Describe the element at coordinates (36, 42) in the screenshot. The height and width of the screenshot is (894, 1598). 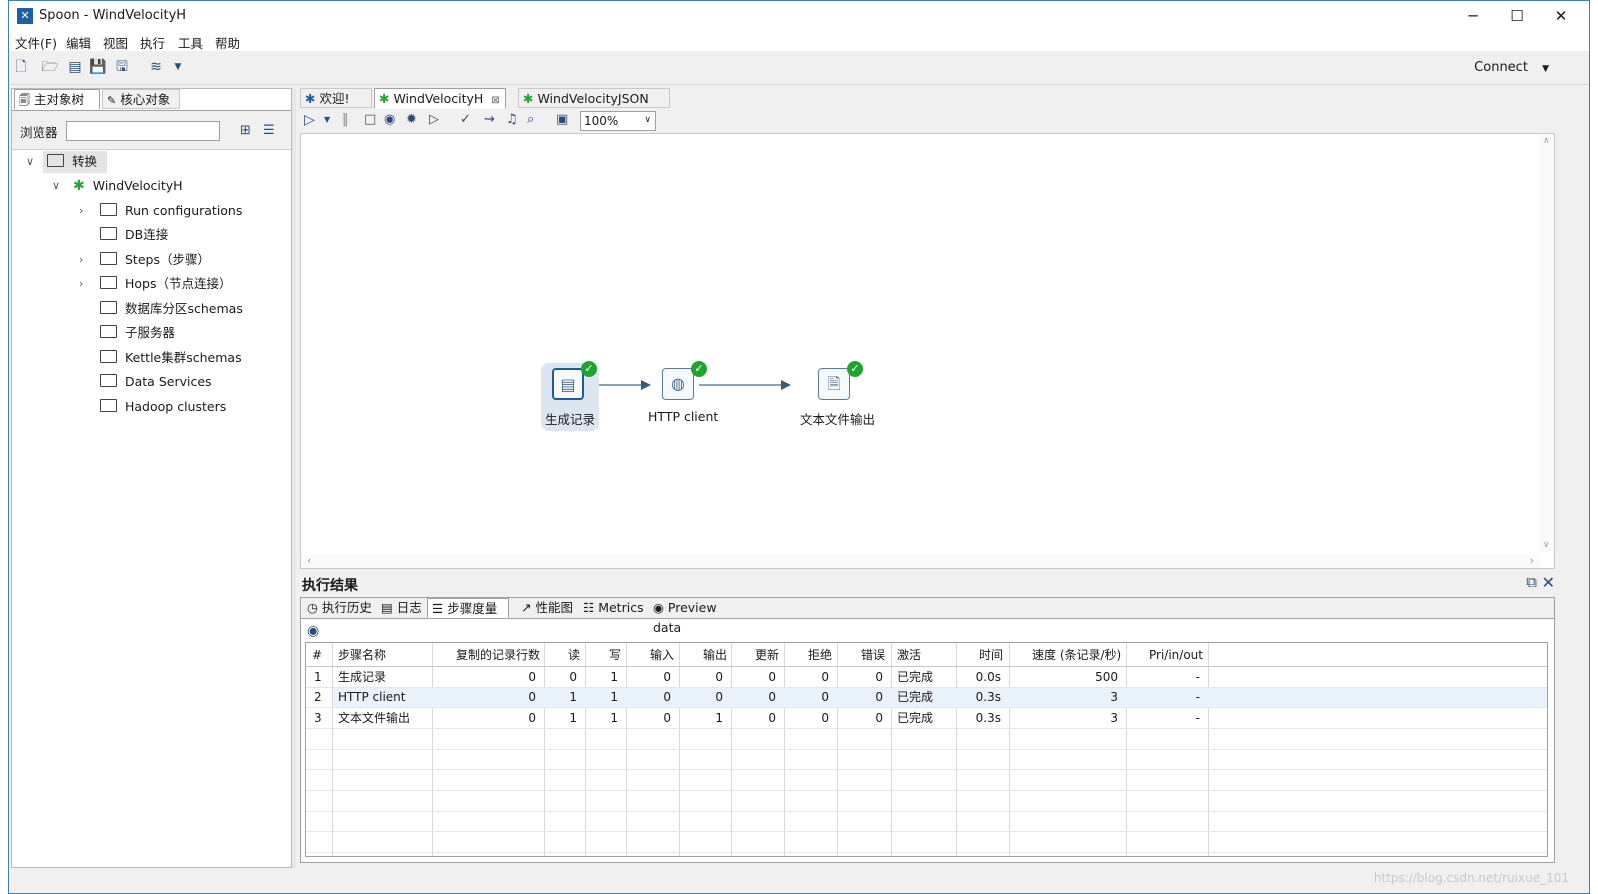
I see `menu-file: 文件(F)` at that location.